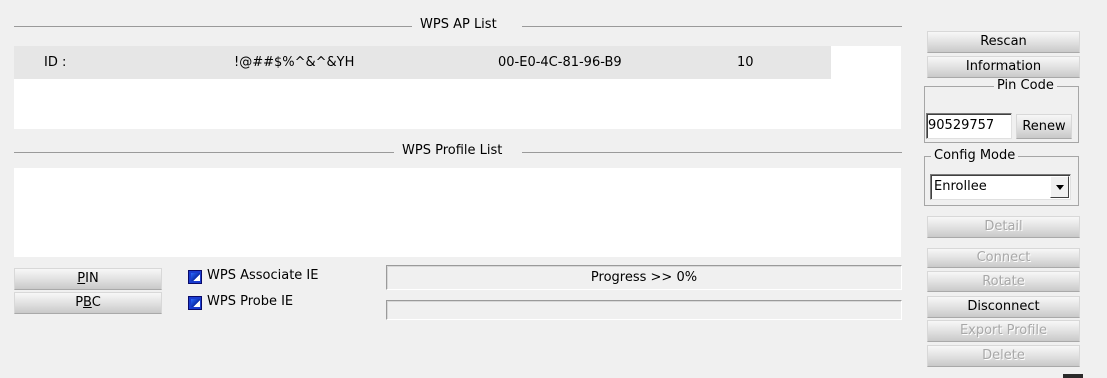 The width and height of the screenshot is (1107, 378). What do you see at coordinates (1000, 187) in the screenshot?
I see `config-mode-select: Enrollee` at bounding box center [1000, 187].